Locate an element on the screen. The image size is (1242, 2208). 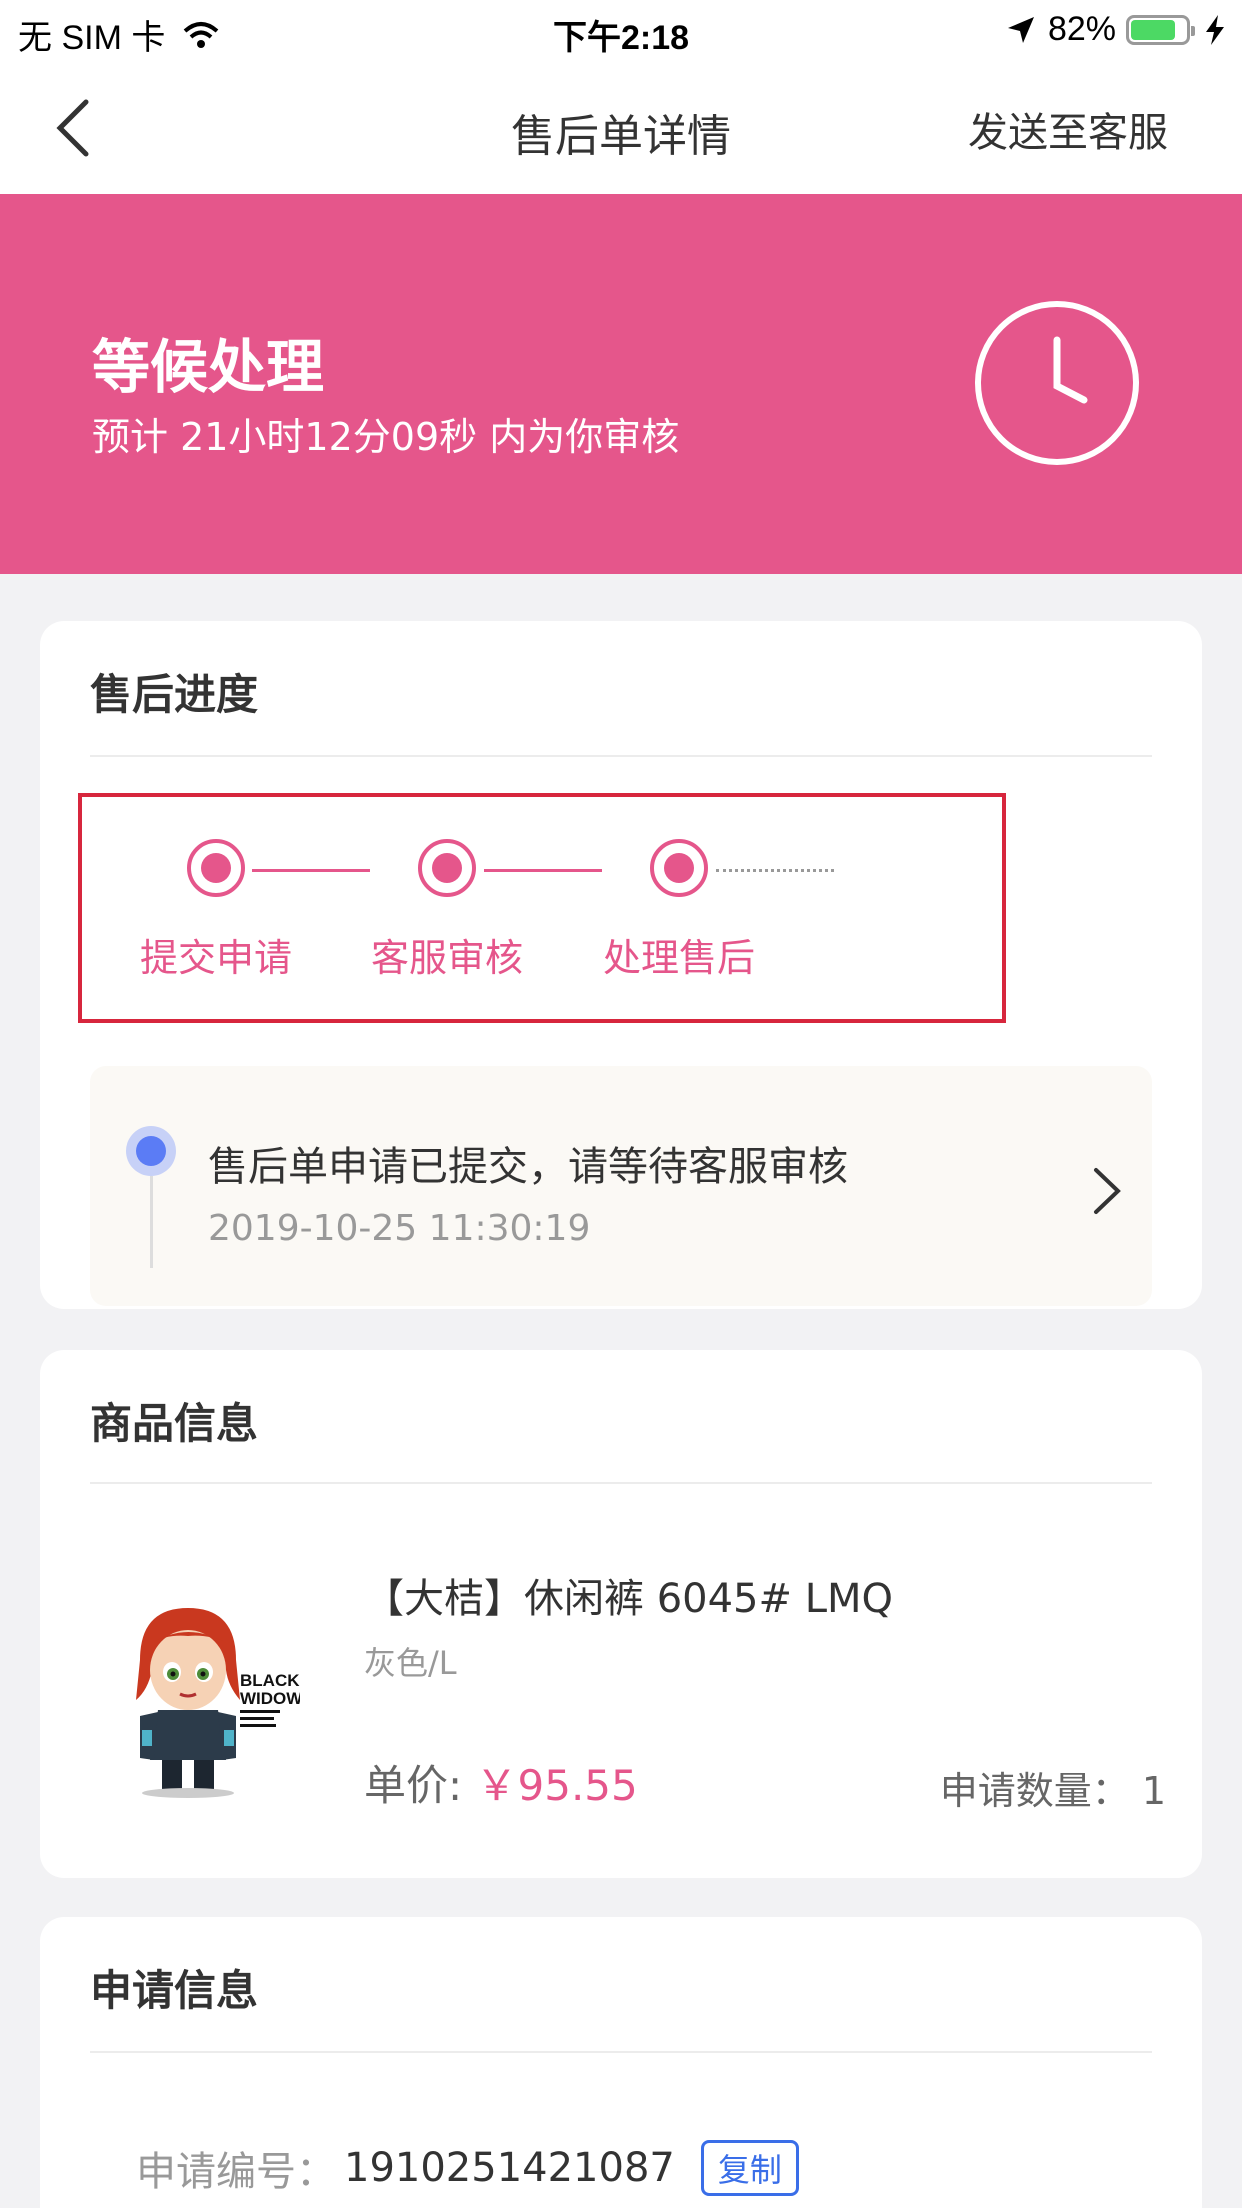
qty-label: 申请数量： is located at coordinates (1034, 1791).